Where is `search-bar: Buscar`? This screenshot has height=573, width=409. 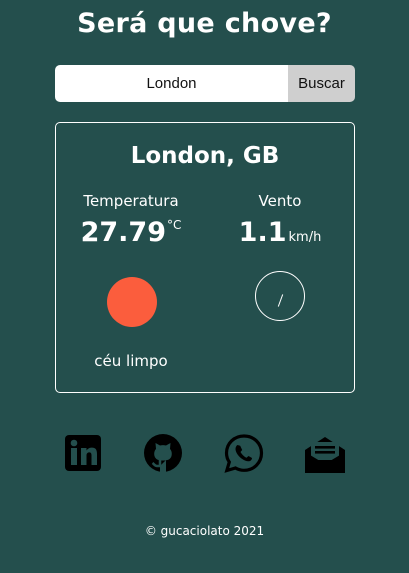
search-bar: Buscar is located at coordinates (205, 83).